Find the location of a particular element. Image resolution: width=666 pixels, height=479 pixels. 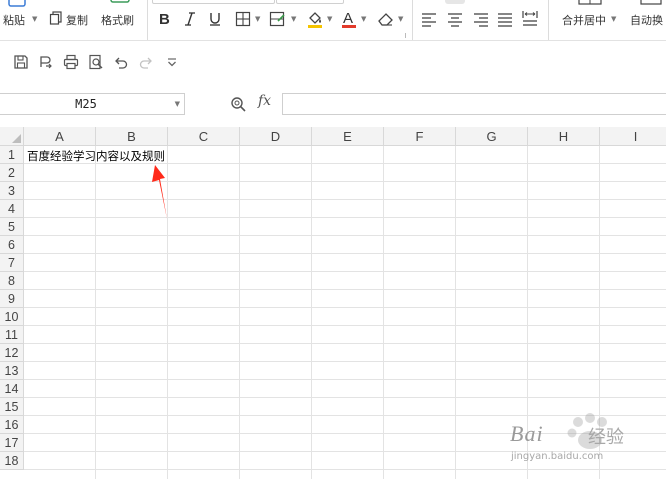

svg-text: A is located at coordinates (348, 18).